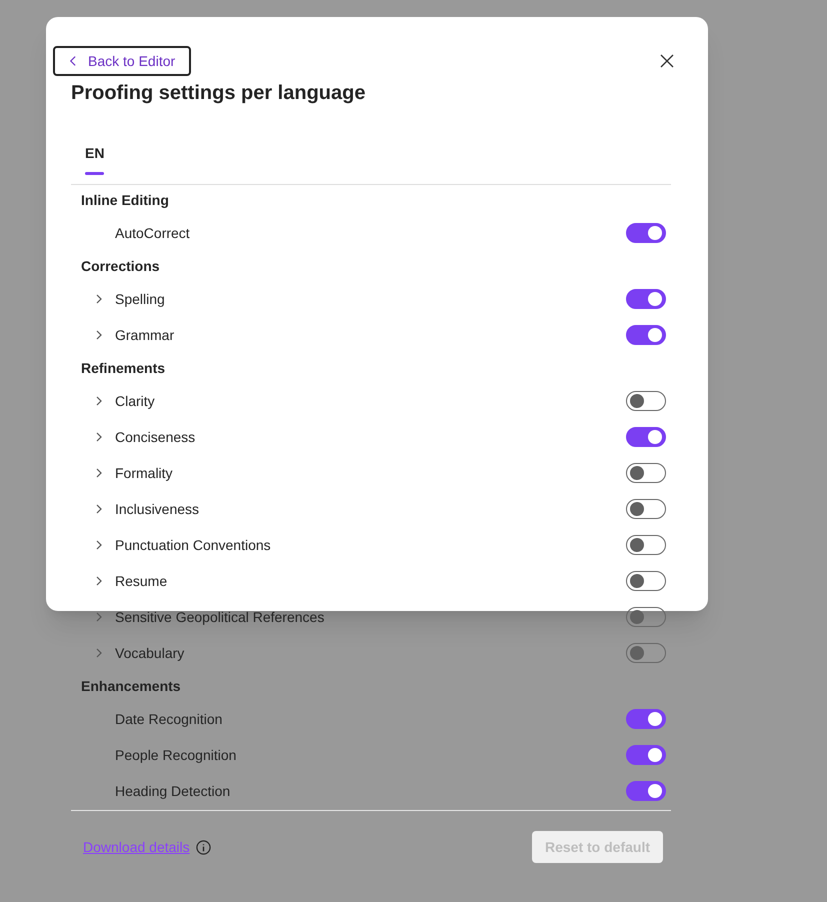 The height and width of the screenshot is (902, 827). What do you see at coordinates (667, 61) in the screenshot?
I see `close-icon` at bounding box center [667, 61].